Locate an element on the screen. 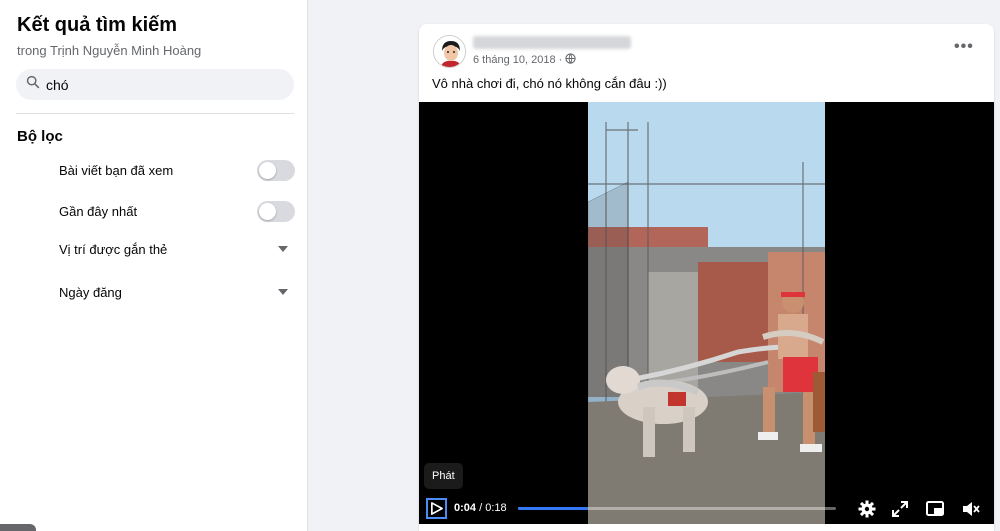 This screenshot has height=531, width=1000. filter-tagged-location: Vị trí được gắn thẻ is located at coordinates (177, 249).